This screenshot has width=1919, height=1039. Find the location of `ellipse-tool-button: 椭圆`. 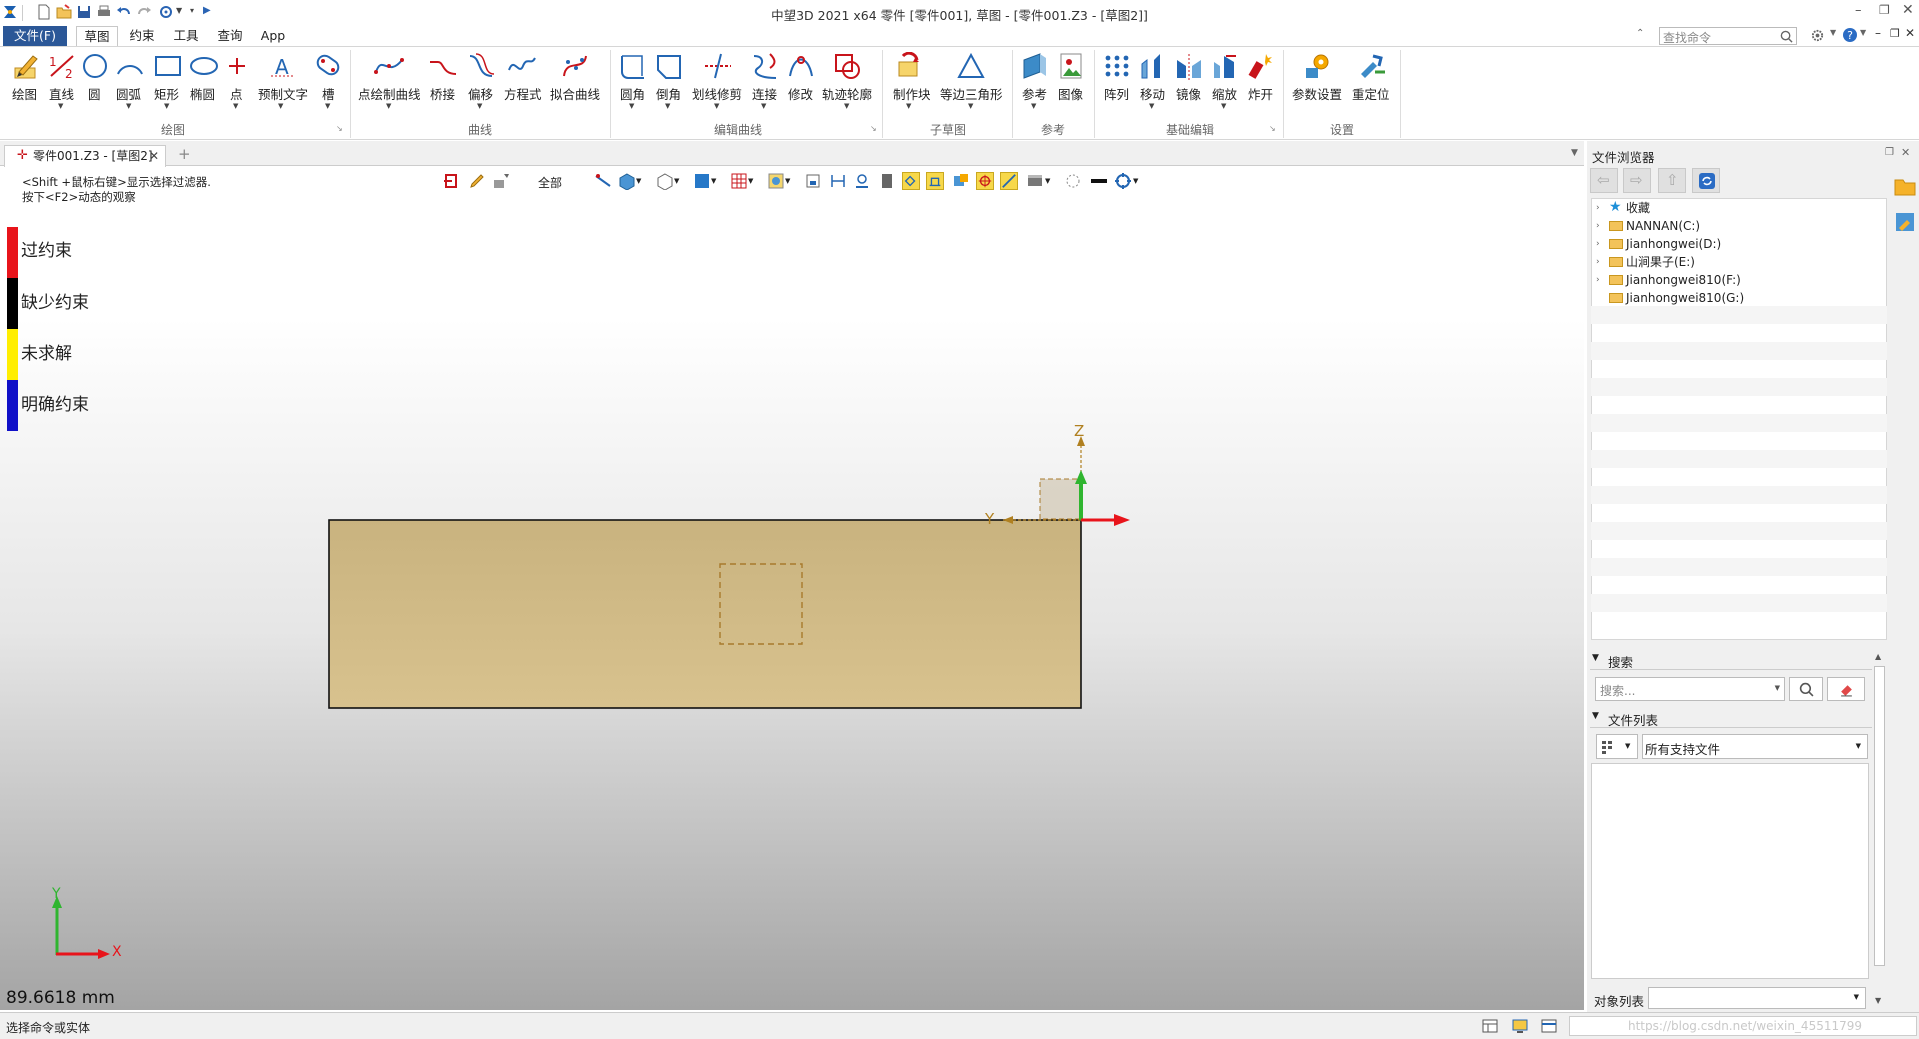

ellipse-tool-button: 椭圆 is located at coordinates (204, 79).